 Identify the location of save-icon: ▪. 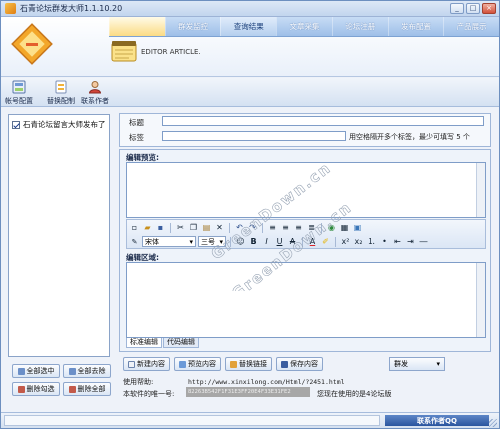
(160, 227).